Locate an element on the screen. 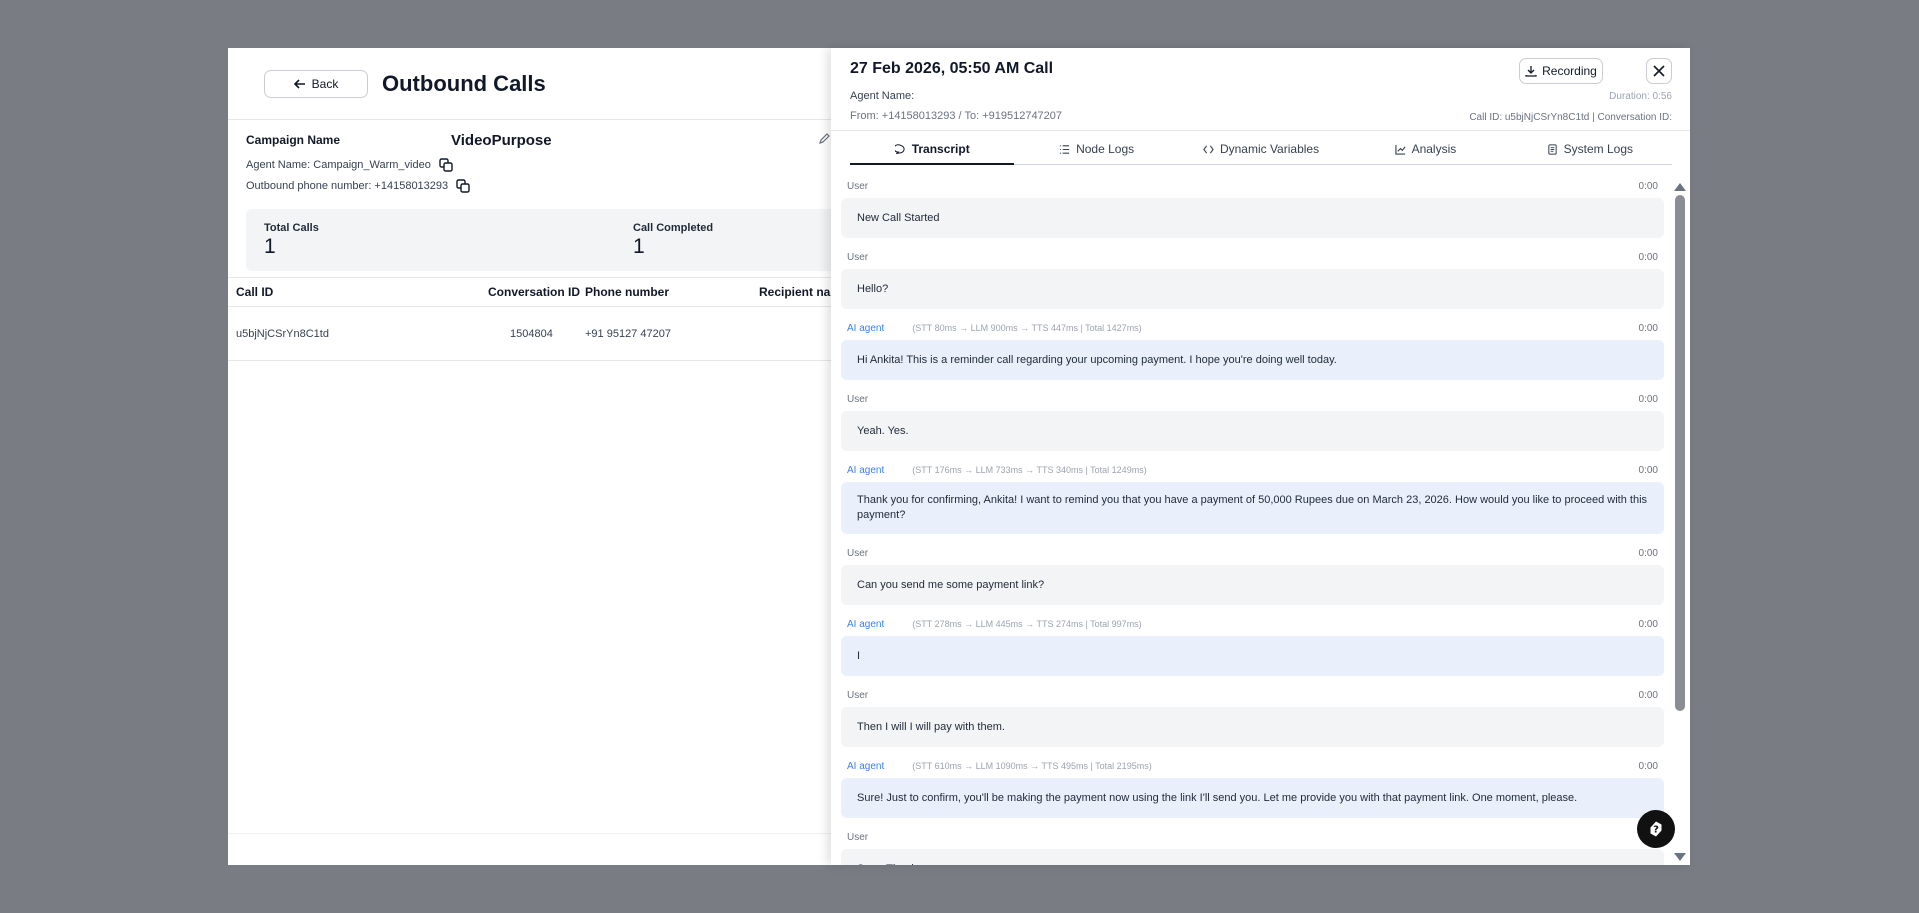 This screenshot has height=913, width=1919. cell-call-id: u5bjNjCSrYn8C1td is located at coordinates (282, 333).